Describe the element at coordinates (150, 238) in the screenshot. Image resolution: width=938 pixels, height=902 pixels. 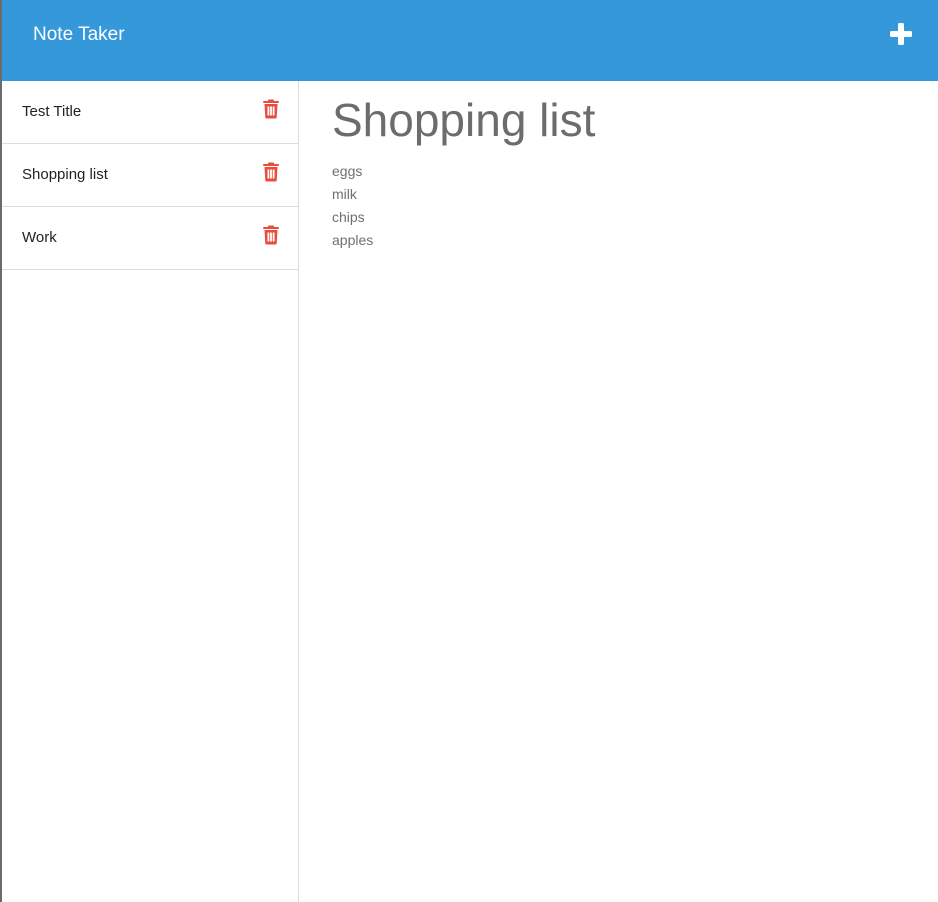
I see `note-item-work: Work` at that location.